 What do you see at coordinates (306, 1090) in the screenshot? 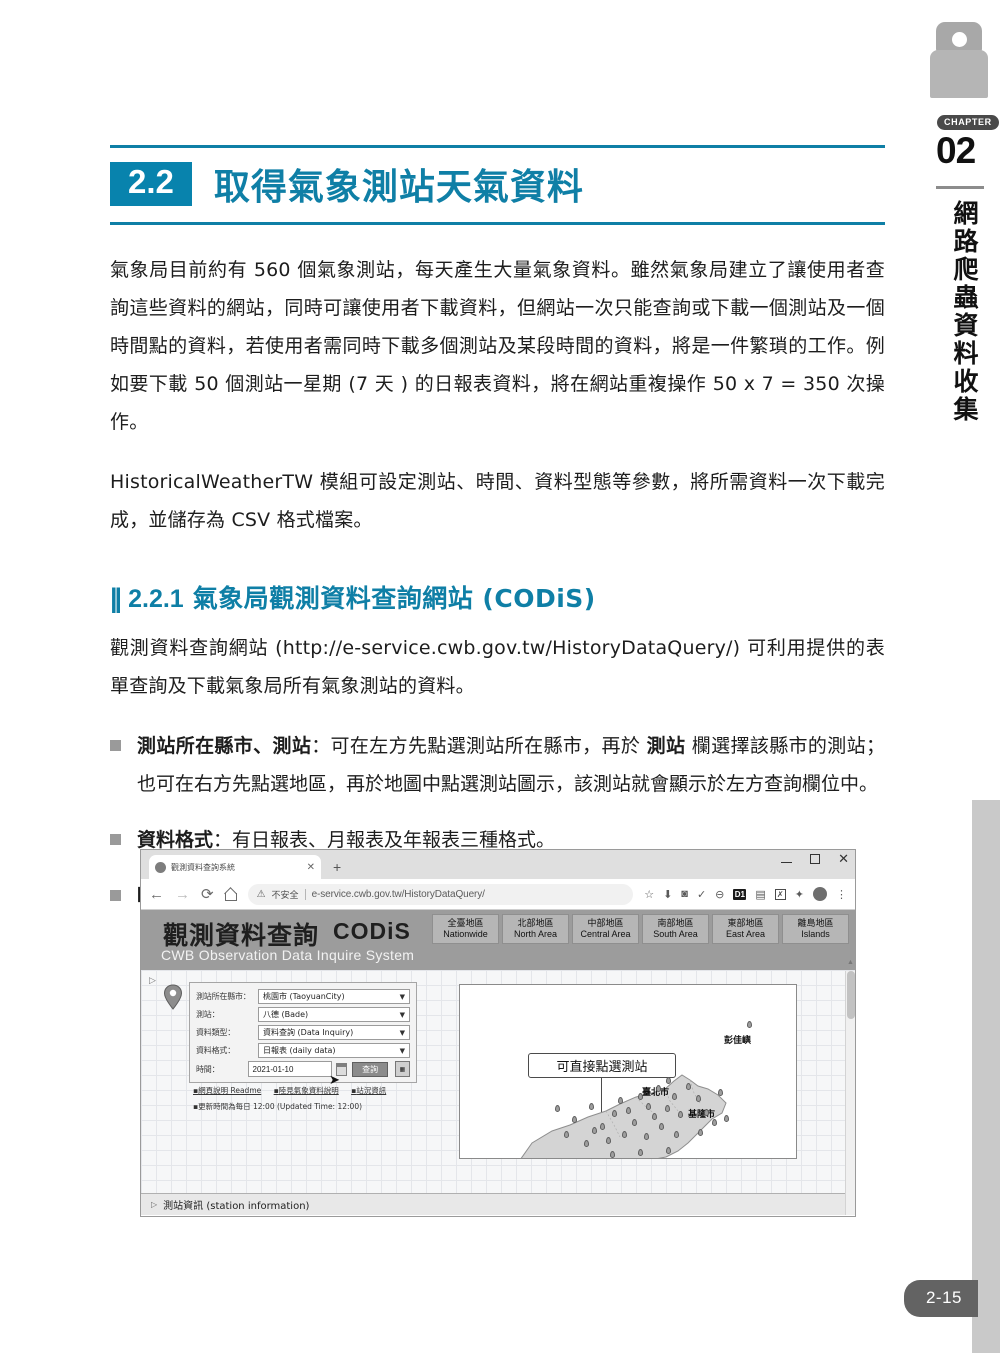
I see `link-data-explain: 陸見氣象資料說明` at bounding box center [306, 1090].